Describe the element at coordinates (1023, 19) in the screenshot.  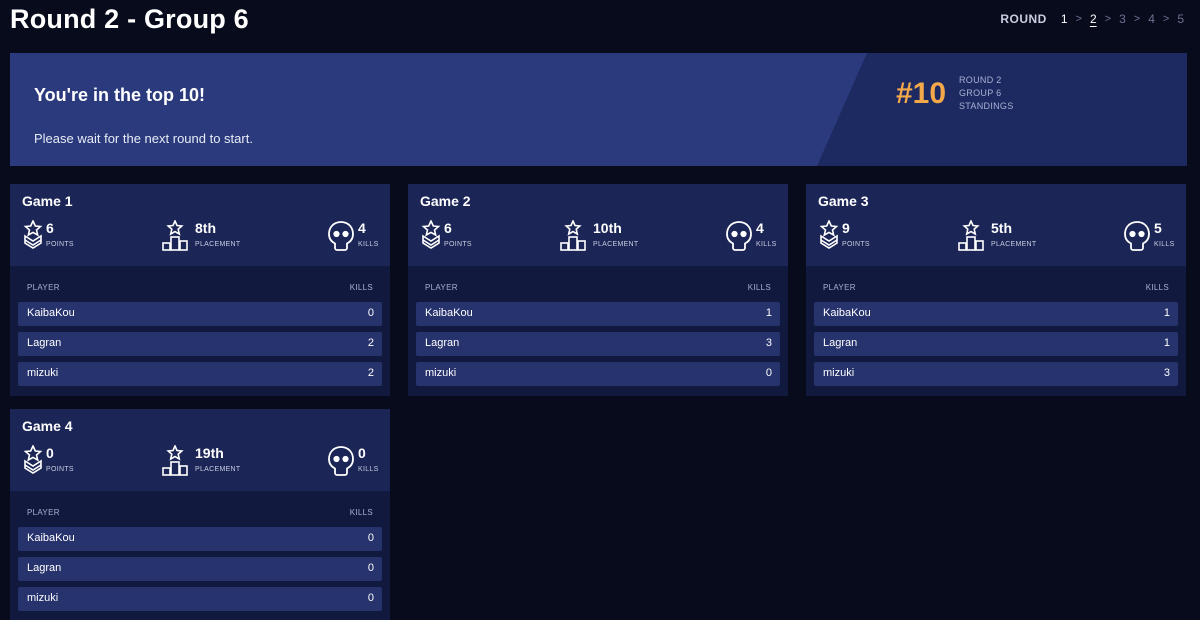
I see `round-label: ROUND` at that location.